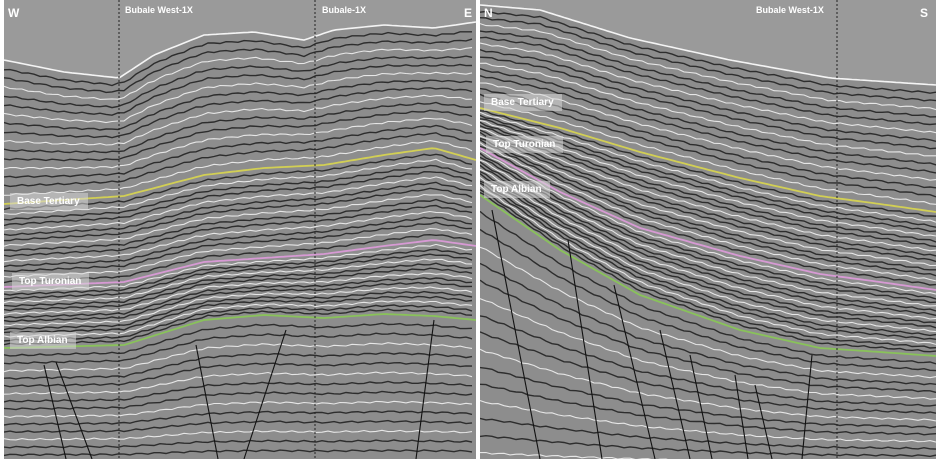 This screenshot has height=459, width=936. Describe the element at coordinates (790, 10) in the screenshot. I see `well-label-bubale-west-1x-ns: Bubale West-1X` at that location.